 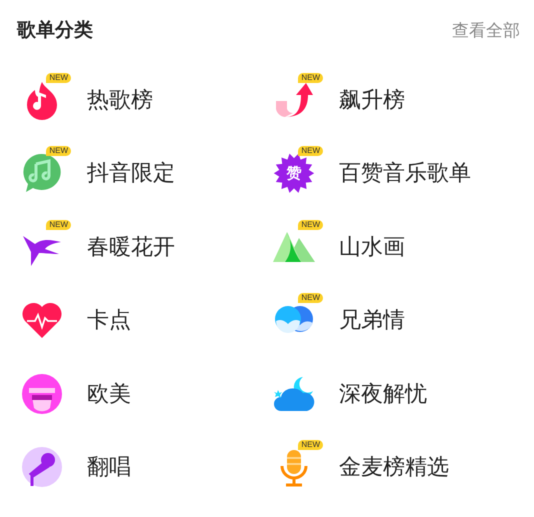 What do you see at coordinates (131, 247) in the screenshot?
I see `category-label: 春暖花开` at bounding box center [131, 247].